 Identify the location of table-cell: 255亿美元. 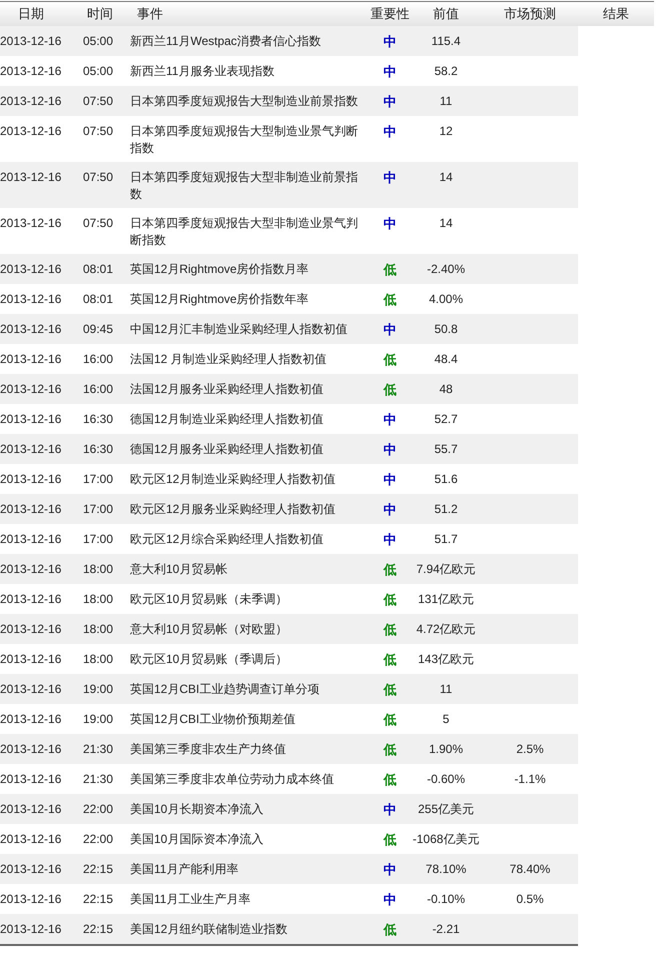
(446, 809).